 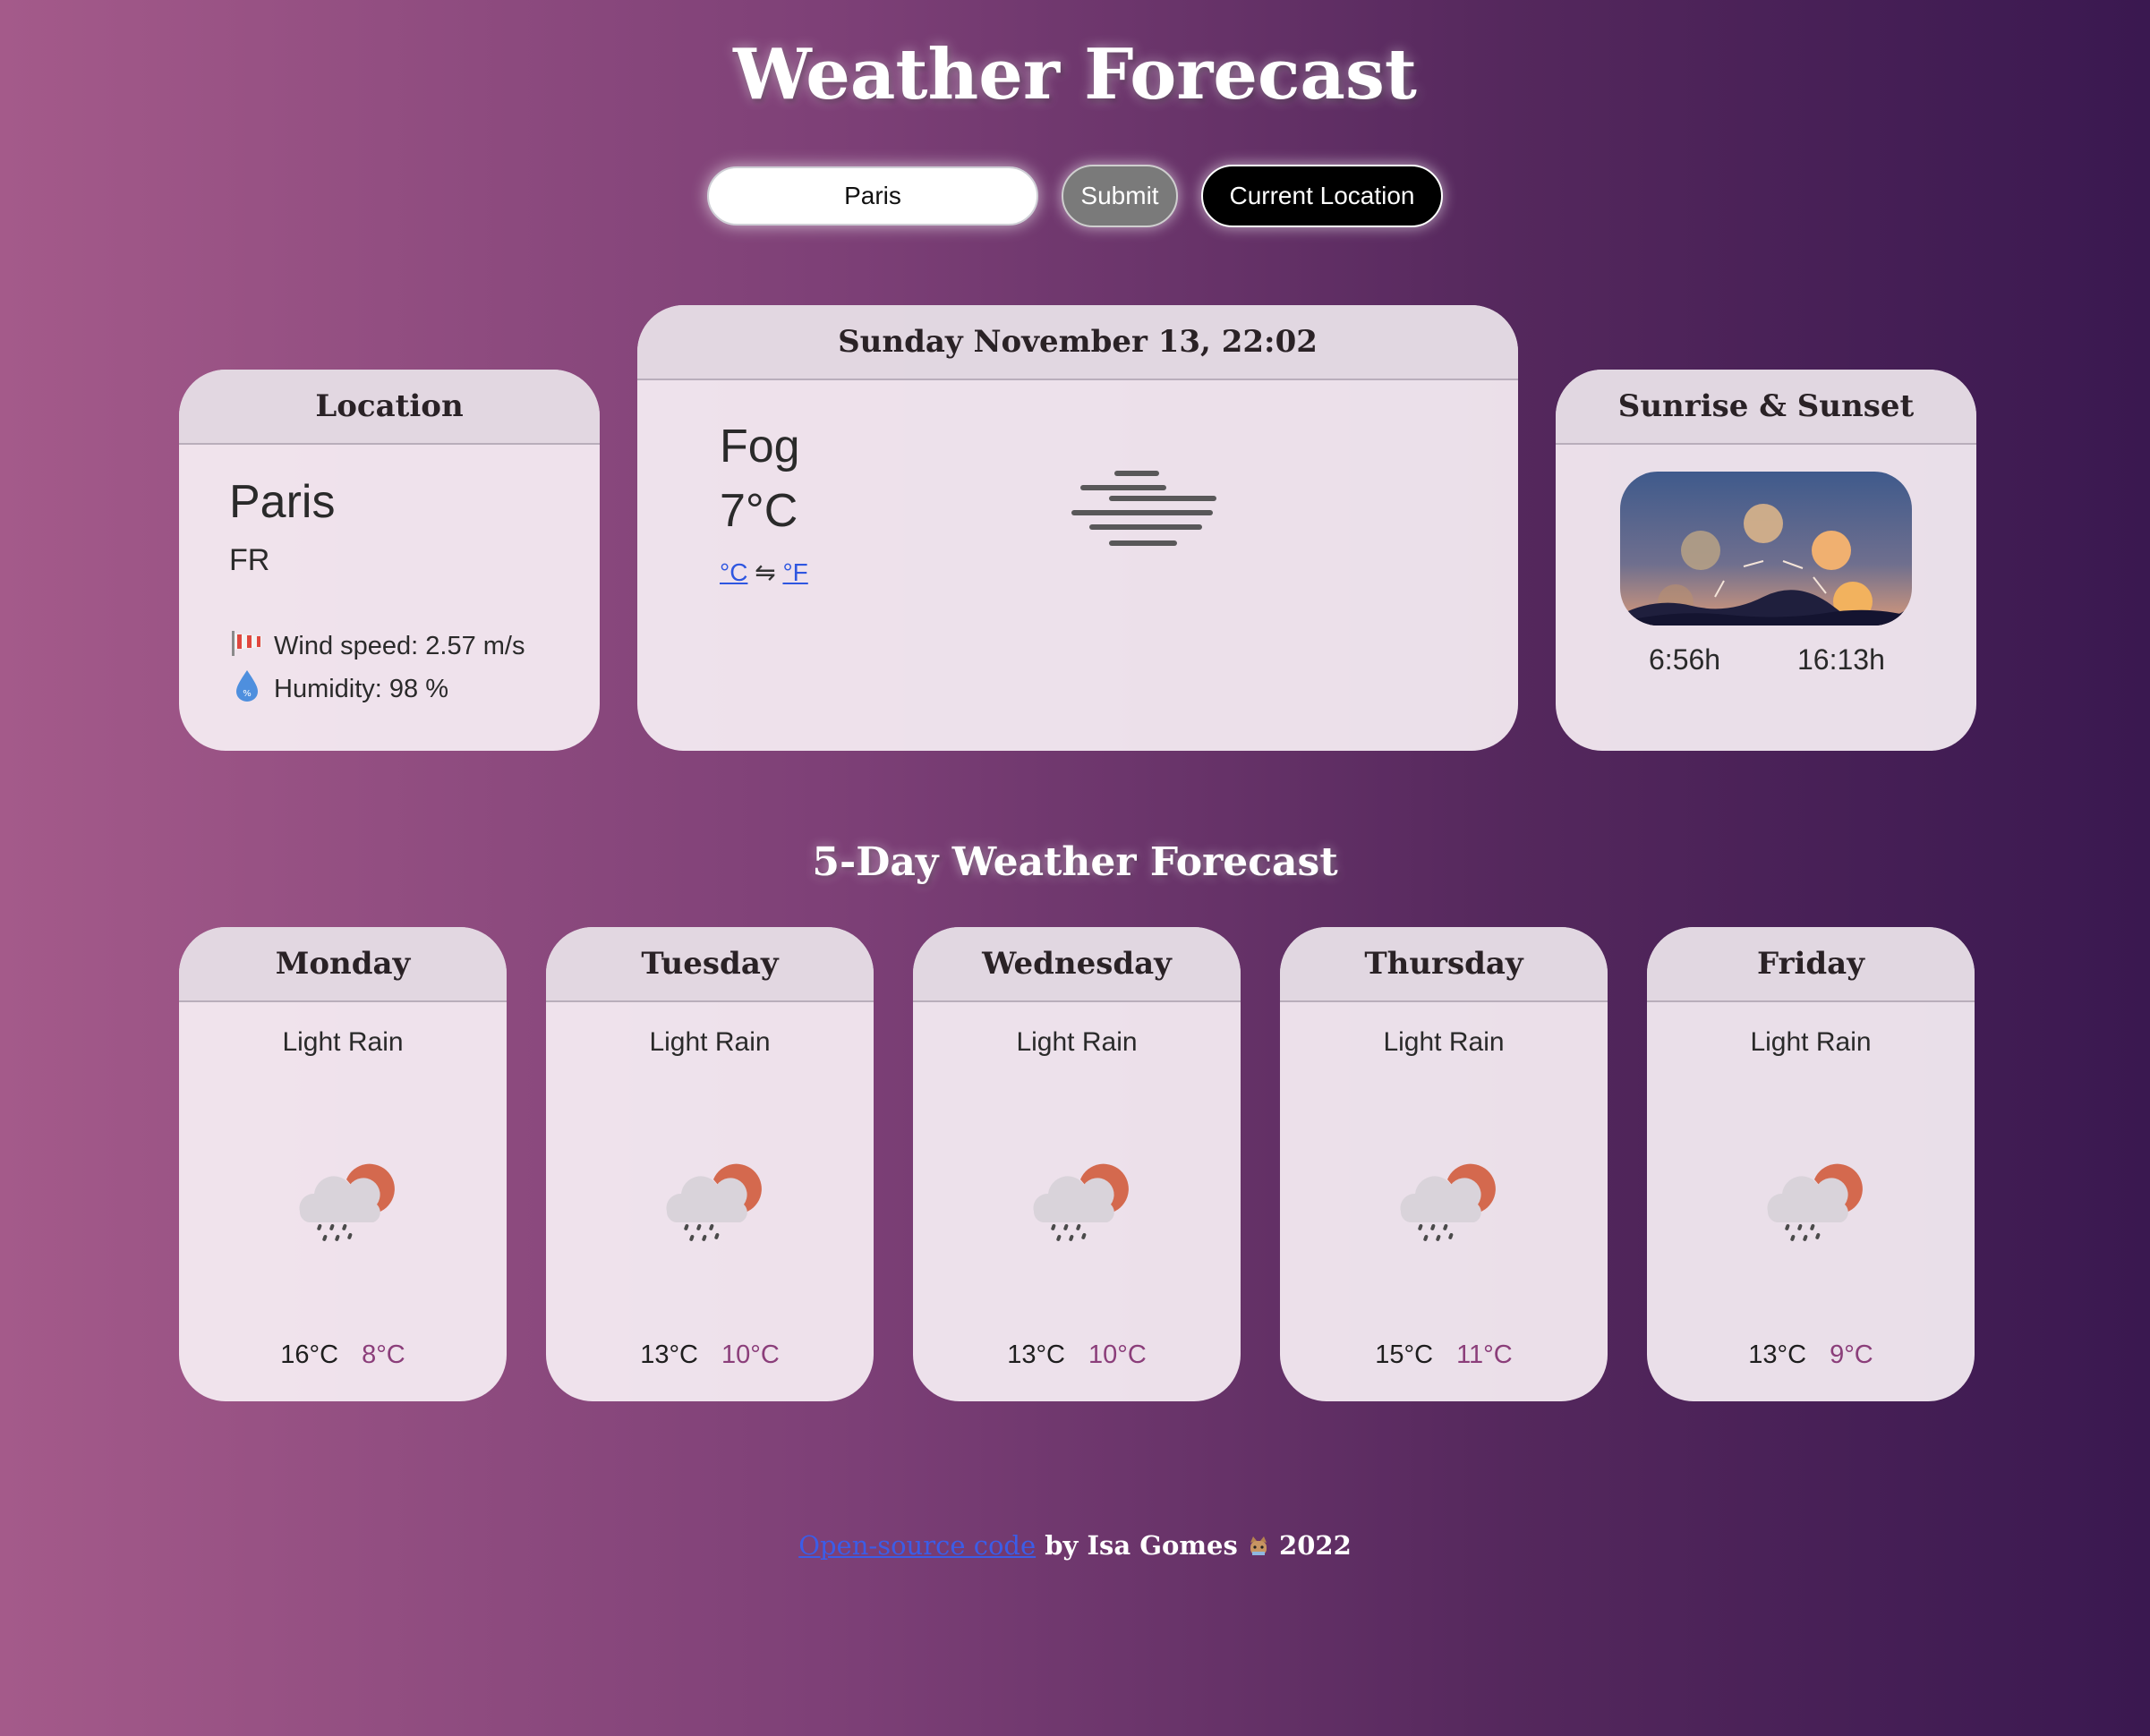 I want to click on forecast-day-card: Tuesday Light Rain 13°C 10°C, so click(x=710, y=1164).